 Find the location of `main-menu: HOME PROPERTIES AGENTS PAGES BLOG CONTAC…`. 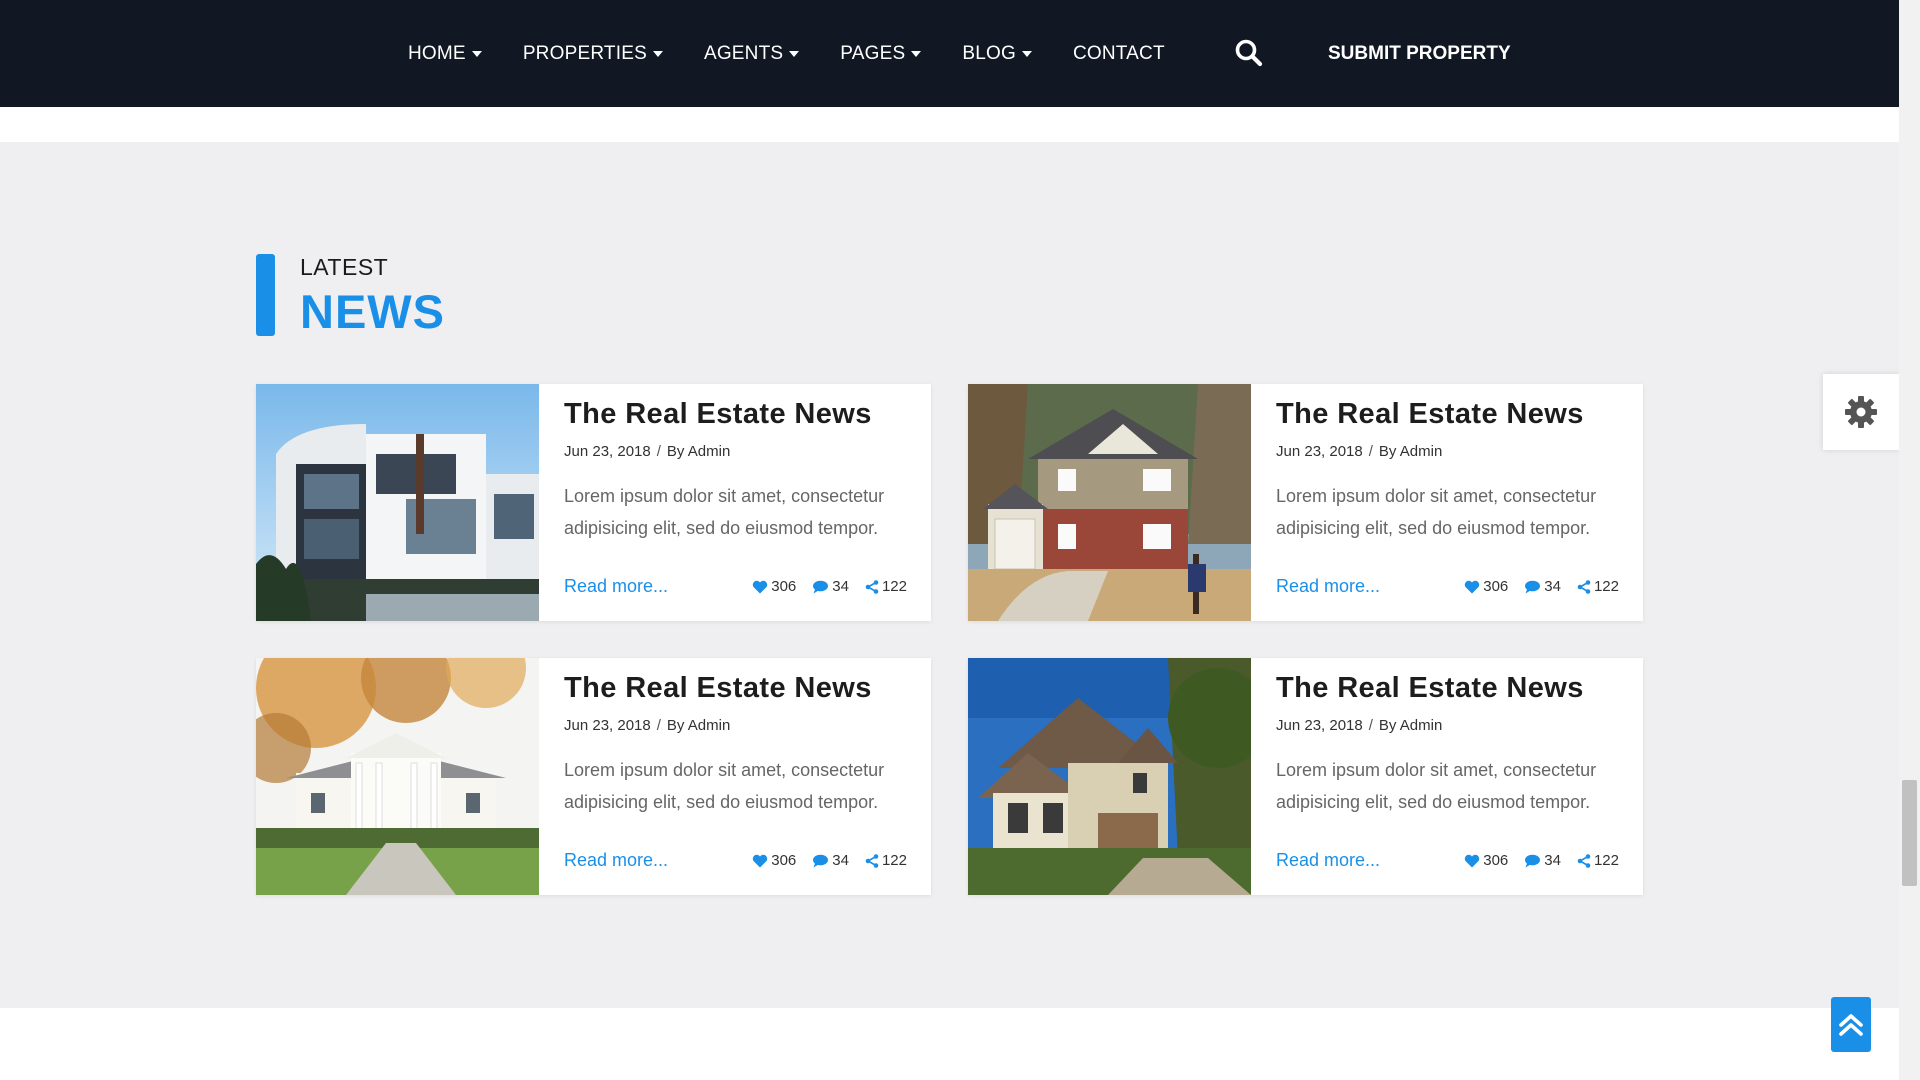

main-menu: HOME PROPERTIES AGENTS PAGES BLOG CONTAC… is located at coordinates (807, 53).